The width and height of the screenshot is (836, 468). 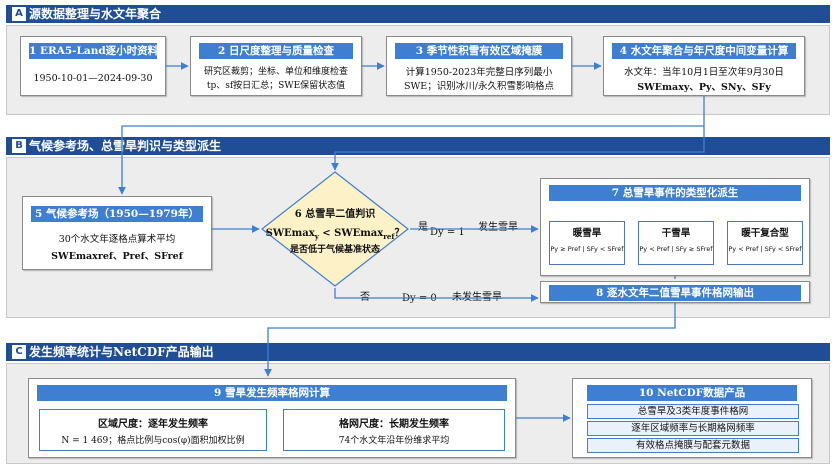 I want to click on step5-line2: SWEmaxref、Pref、SFref, so click(x=117, y=256).